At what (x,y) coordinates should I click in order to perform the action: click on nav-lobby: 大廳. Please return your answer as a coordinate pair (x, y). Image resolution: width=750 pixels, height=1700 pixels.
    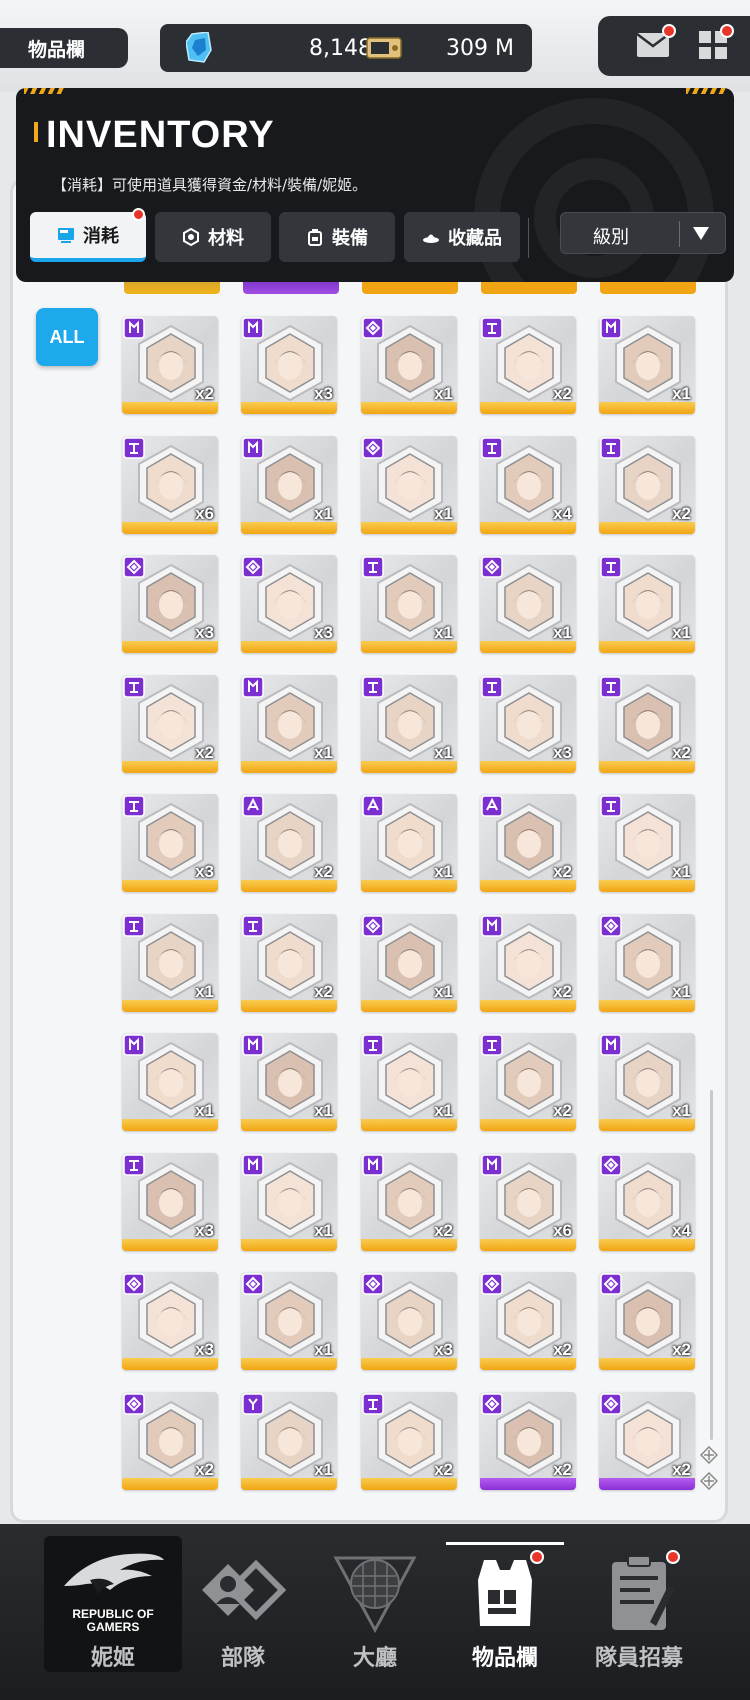
    Looking at the image, I should click on (375, 1612).